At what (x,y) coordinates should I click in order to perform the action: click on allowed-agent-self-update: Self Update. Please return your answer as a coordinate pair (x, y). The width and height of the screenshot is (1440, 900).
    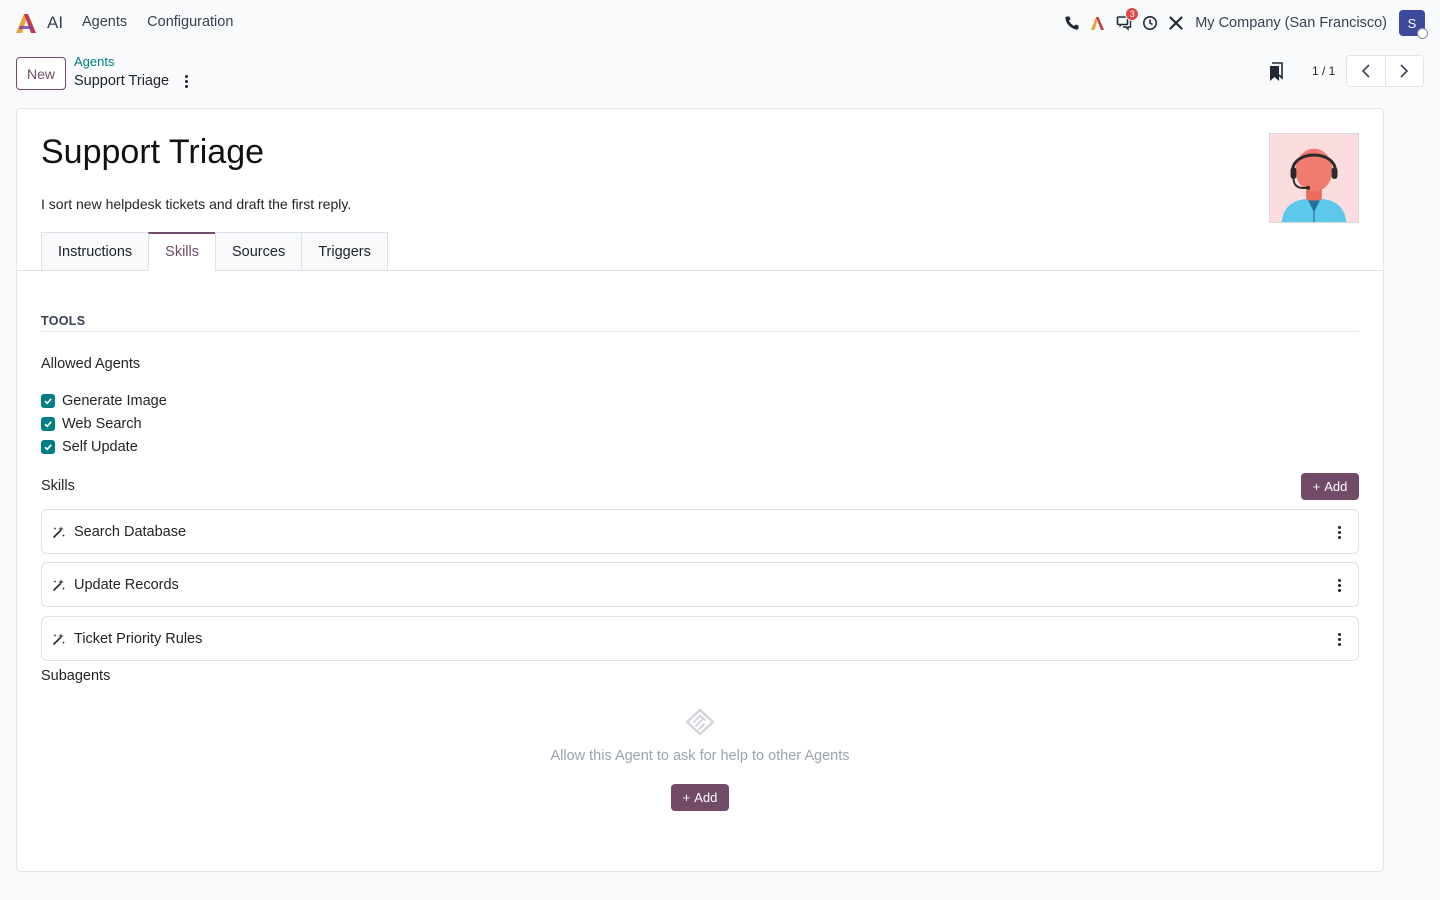
    Looking at the image, I should click on (89, 447).